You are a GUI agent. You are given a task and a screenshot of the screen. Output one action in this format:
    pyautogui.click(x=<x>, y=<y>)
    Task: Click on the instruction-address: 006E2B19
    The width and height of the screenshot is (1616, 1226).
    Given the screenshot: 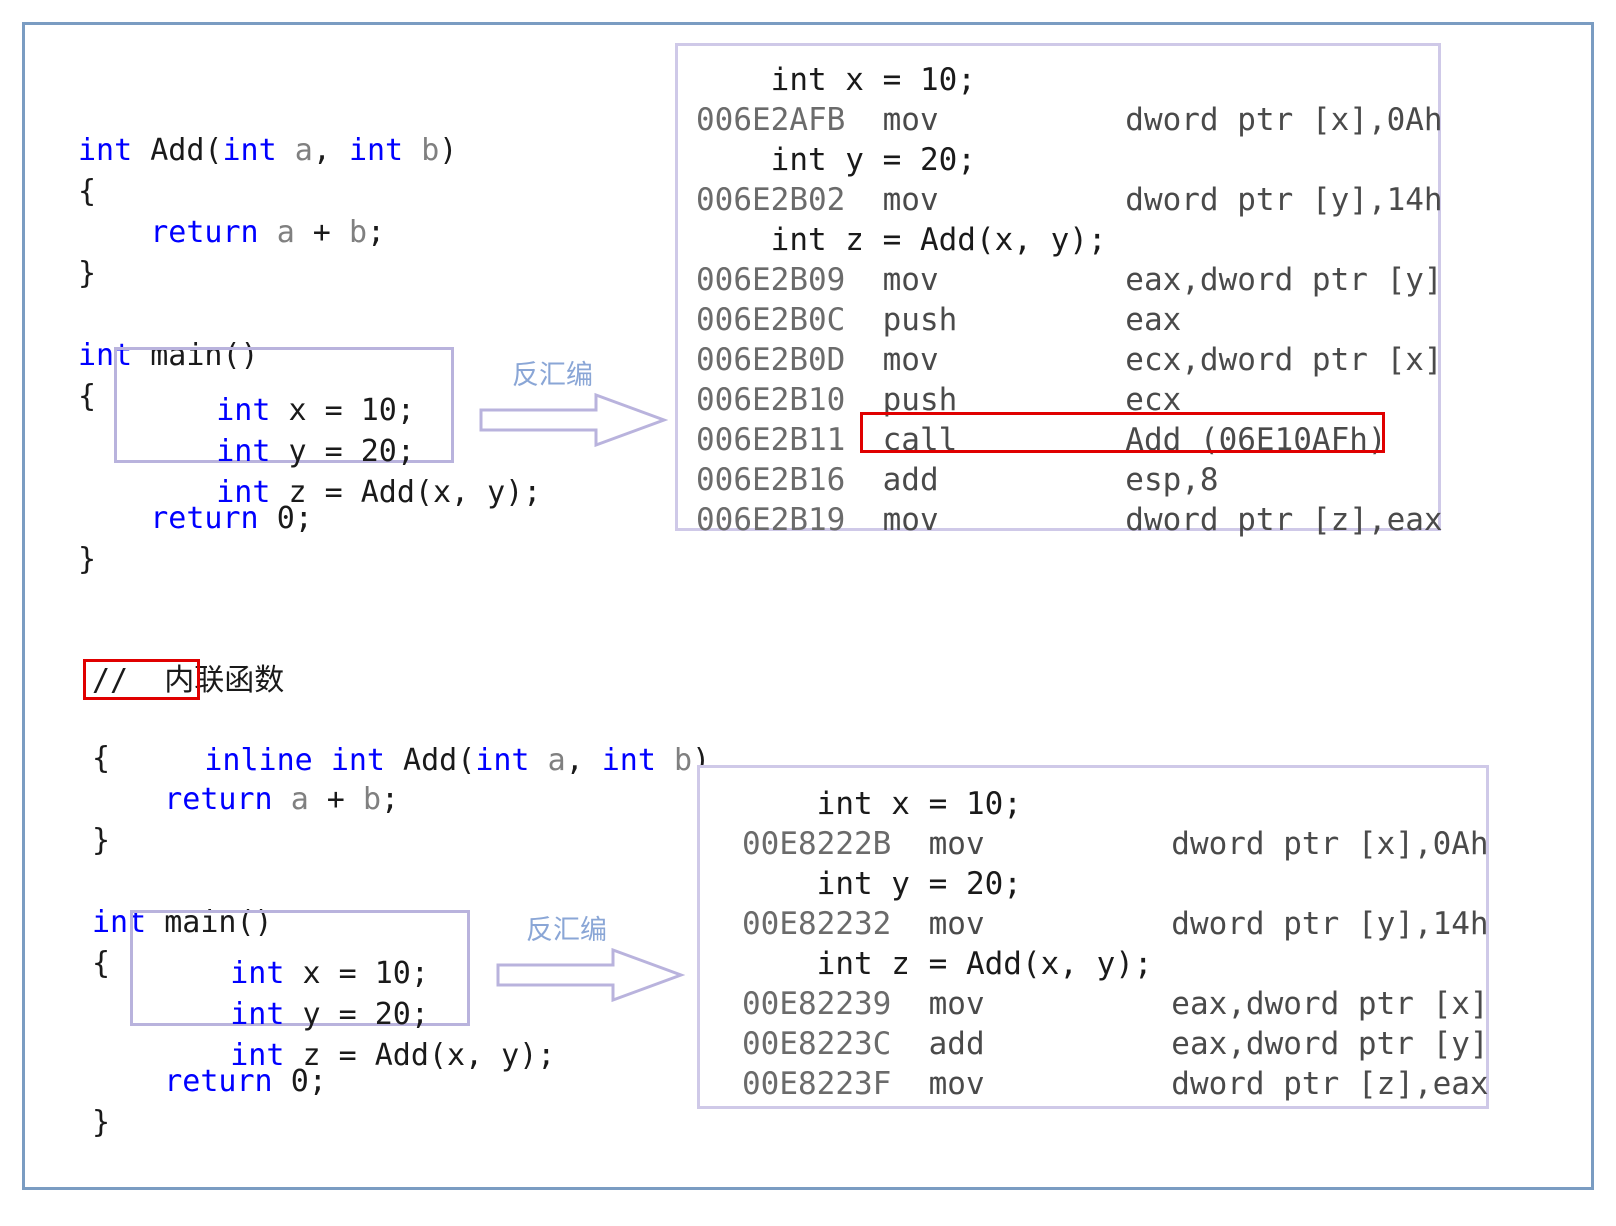 What is the action you would take?
    pyautogui.click(x=789, y=520)
    